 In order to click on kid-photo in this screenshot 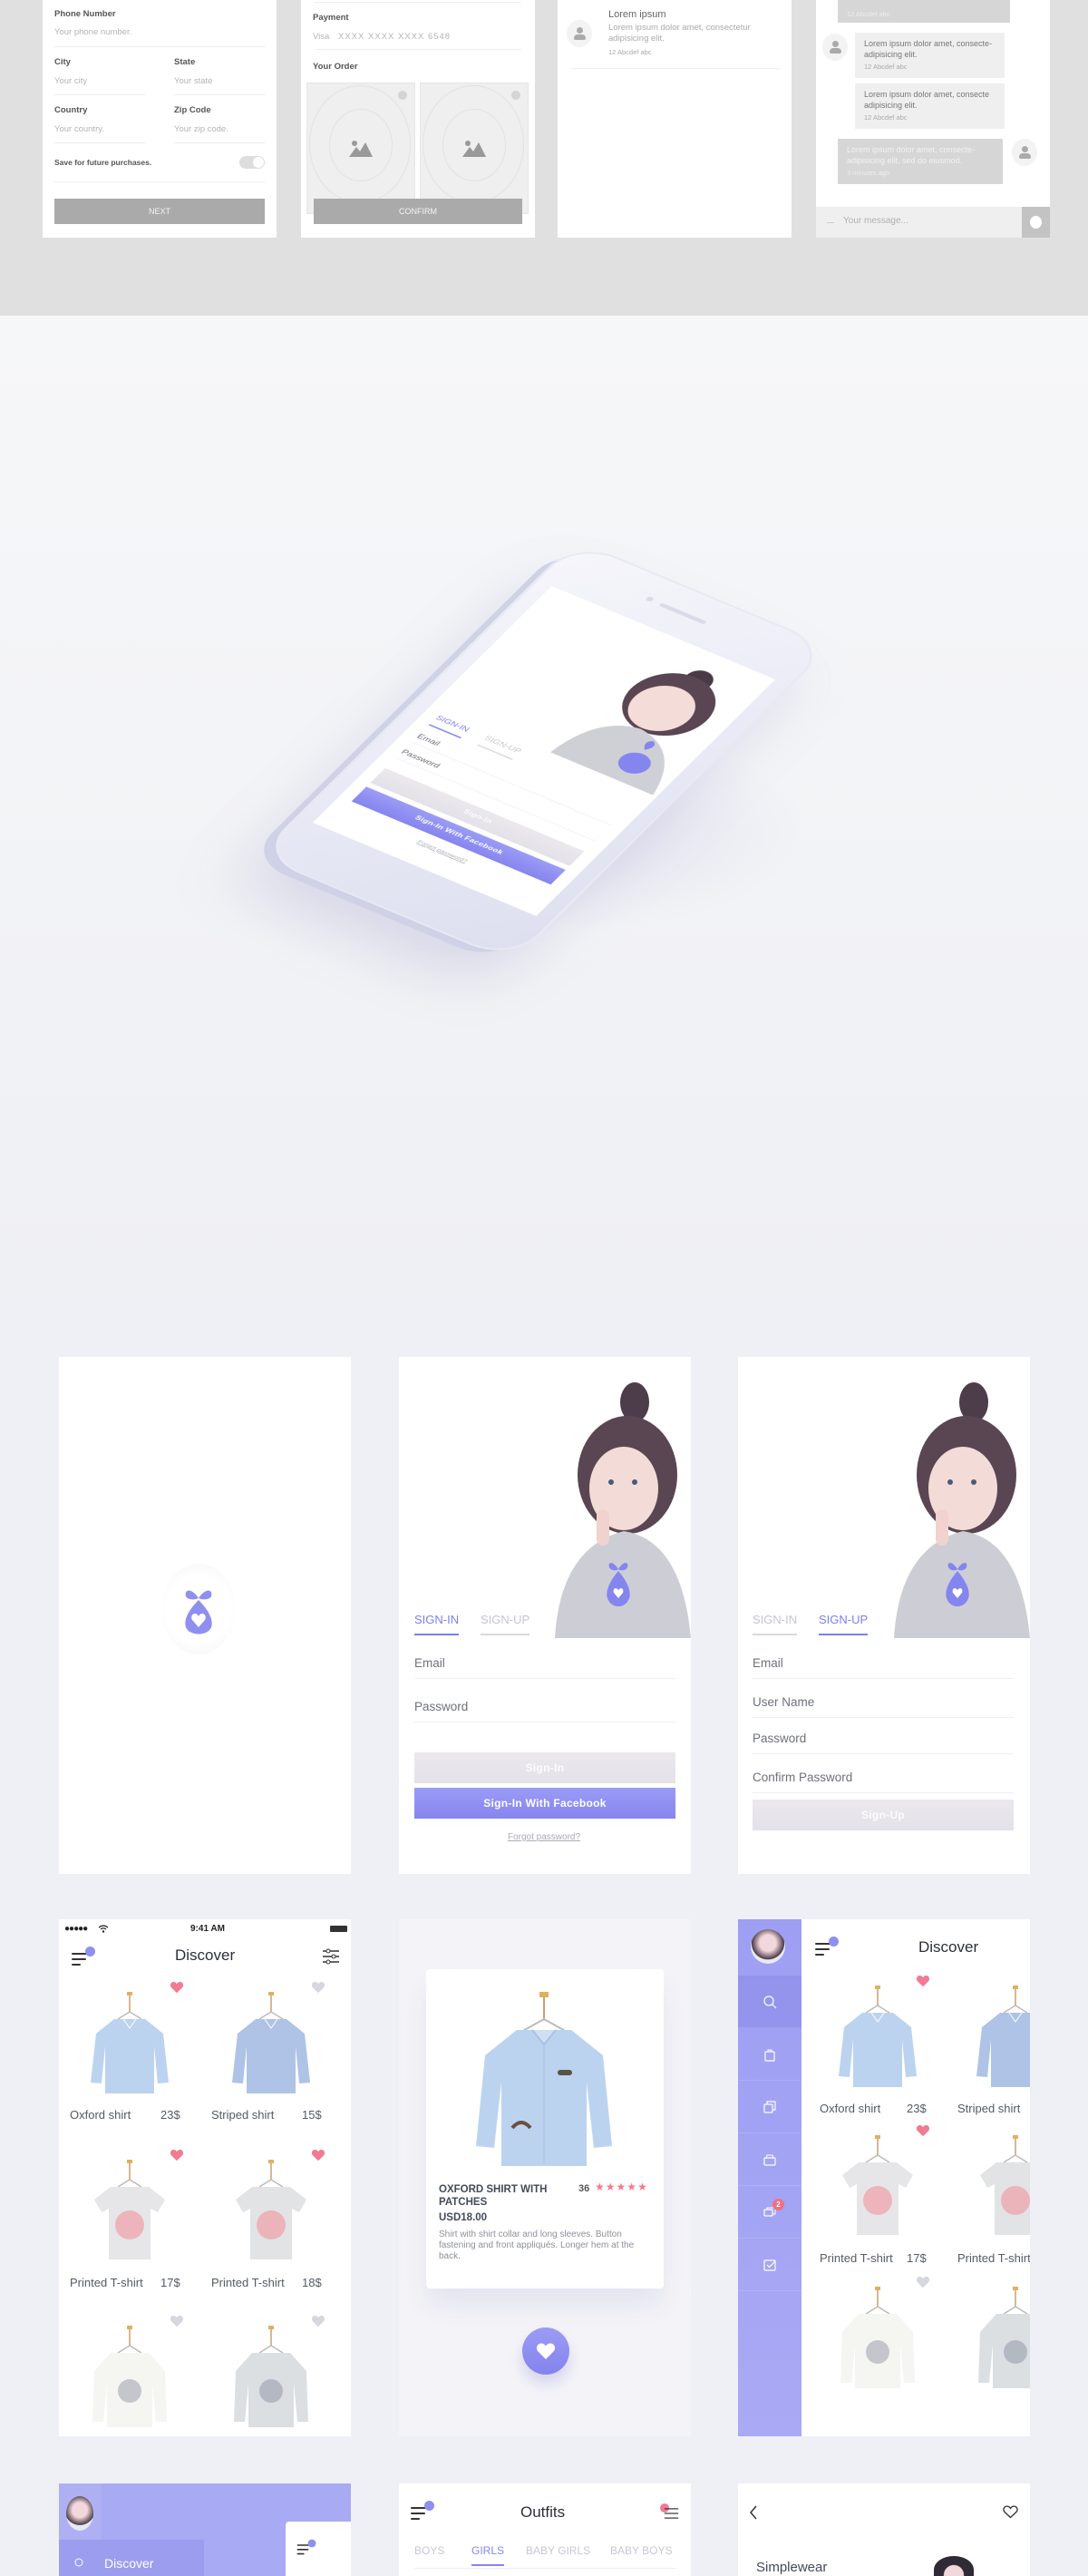, I will do `click(953, 1502)`.